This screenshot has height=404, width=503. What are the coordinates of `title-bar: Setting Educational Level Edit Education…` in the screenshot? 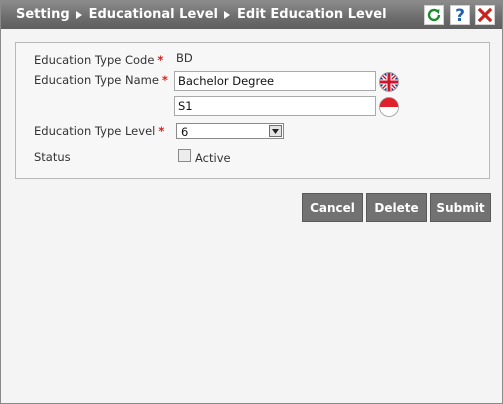 It's located at (251, 15).